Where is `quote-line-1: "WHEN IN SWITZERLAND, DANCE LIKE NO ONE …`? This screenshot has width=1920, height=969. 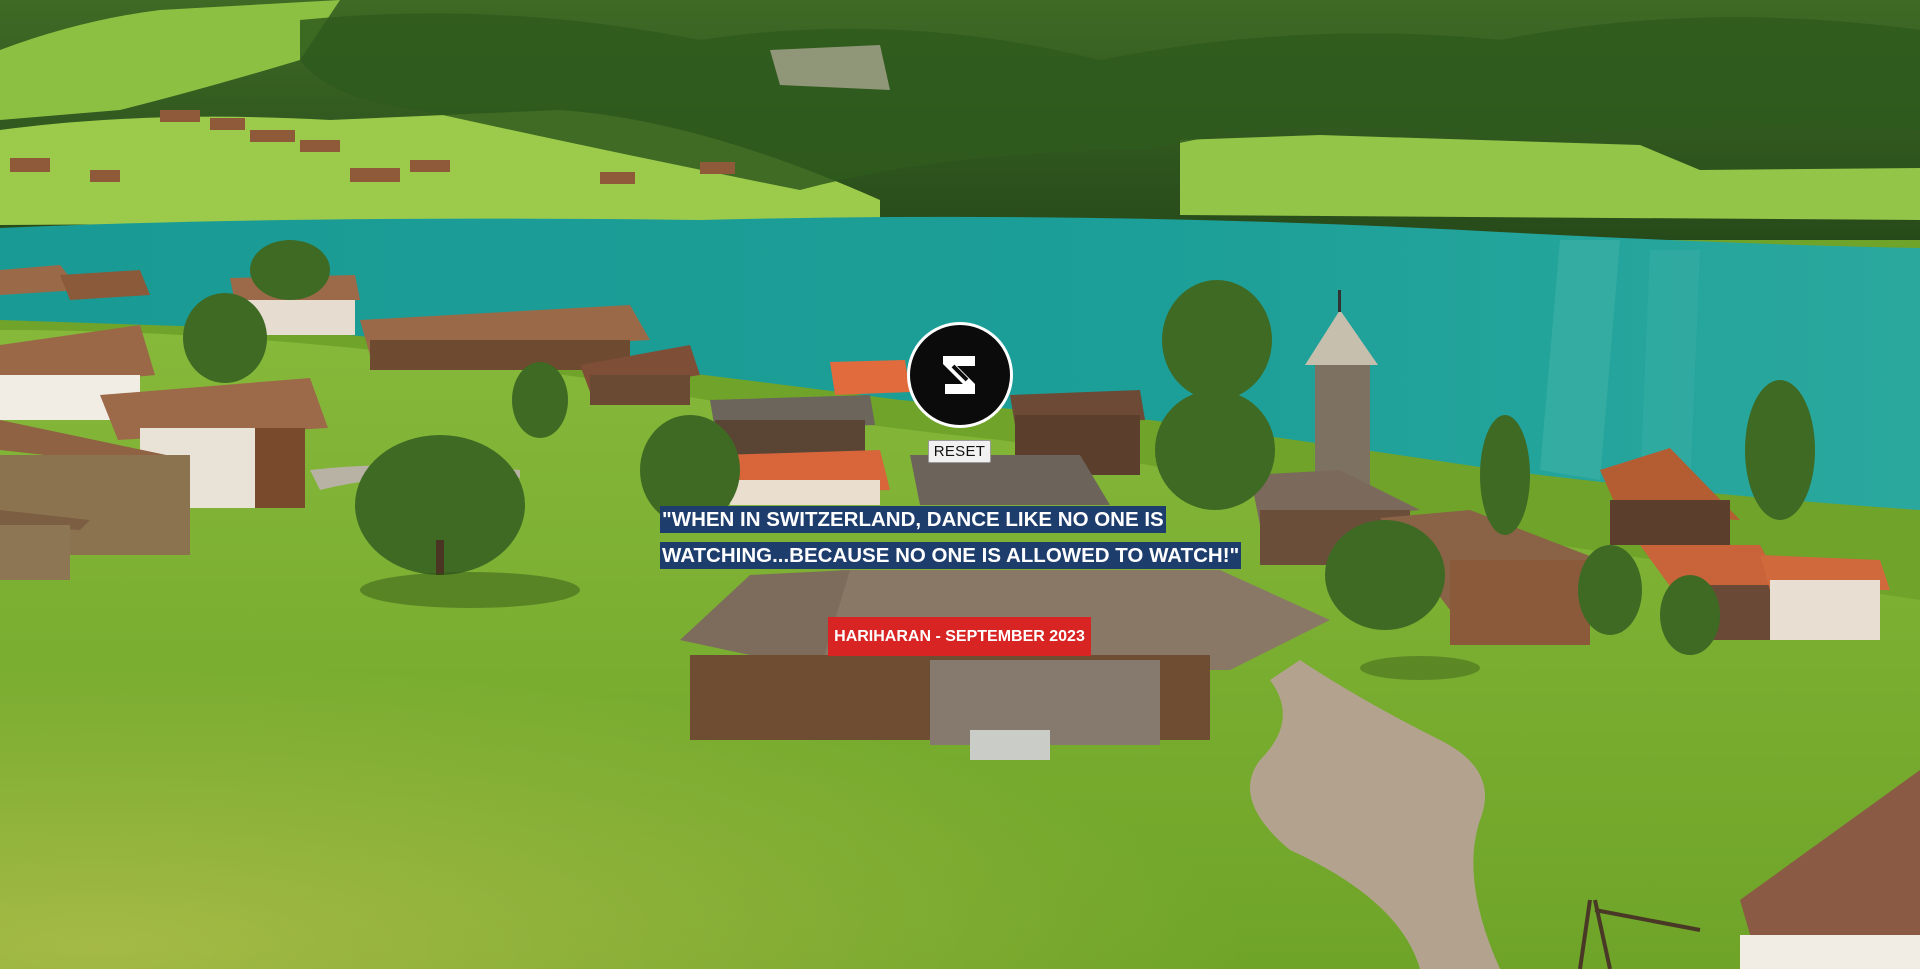
quote-line-1: "WHEN IN SWITZERLAND, DANCE LIKE NO ONE … is located at coordinates (913, 519).